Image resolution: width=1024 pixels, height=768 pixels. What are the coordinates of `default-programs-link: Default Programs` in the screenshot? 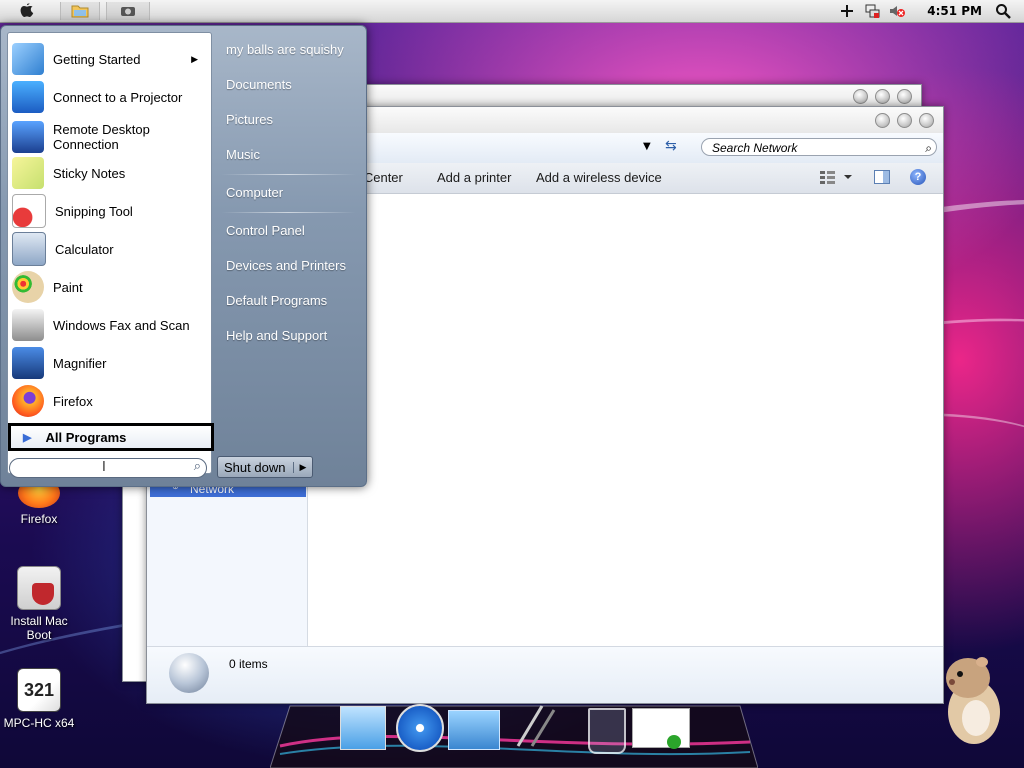 It's located at (276, 300).